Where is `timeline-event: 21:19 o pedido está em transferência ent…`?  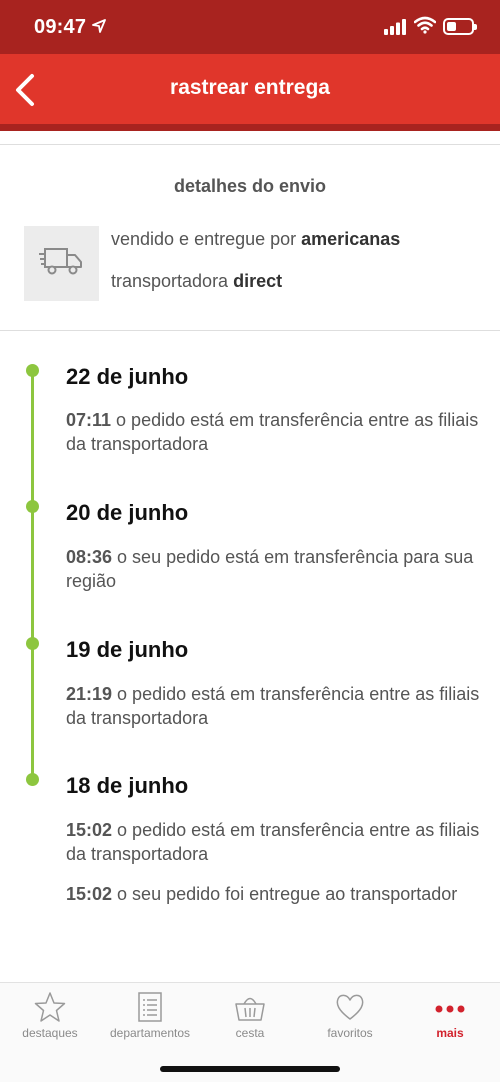 timeline-event: 21:19 o pedido está em transferência ent… is located at coordinates (276, 706).